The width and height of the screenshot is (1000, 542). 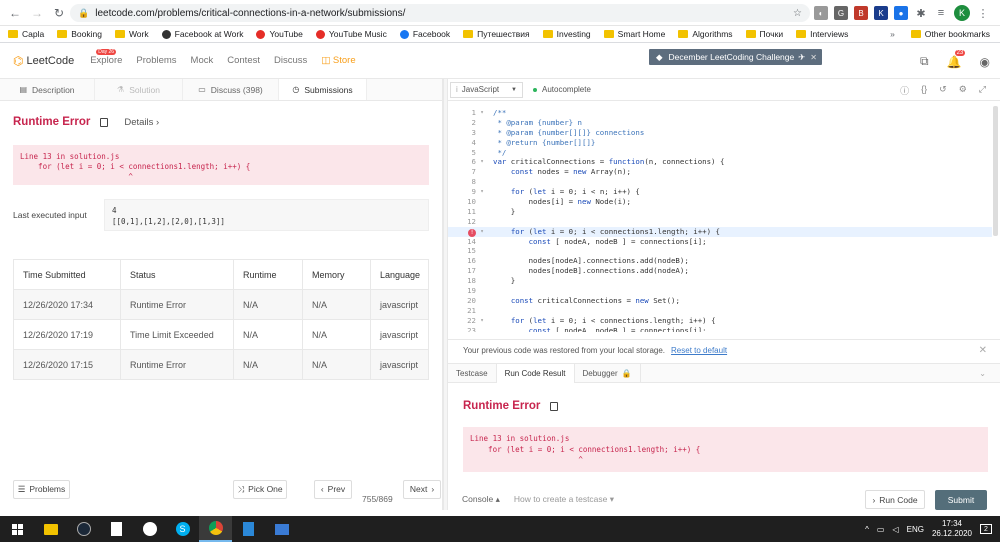 I want to click on other-bookmarks: » Other bookmarks, so click(x=940, y=34).